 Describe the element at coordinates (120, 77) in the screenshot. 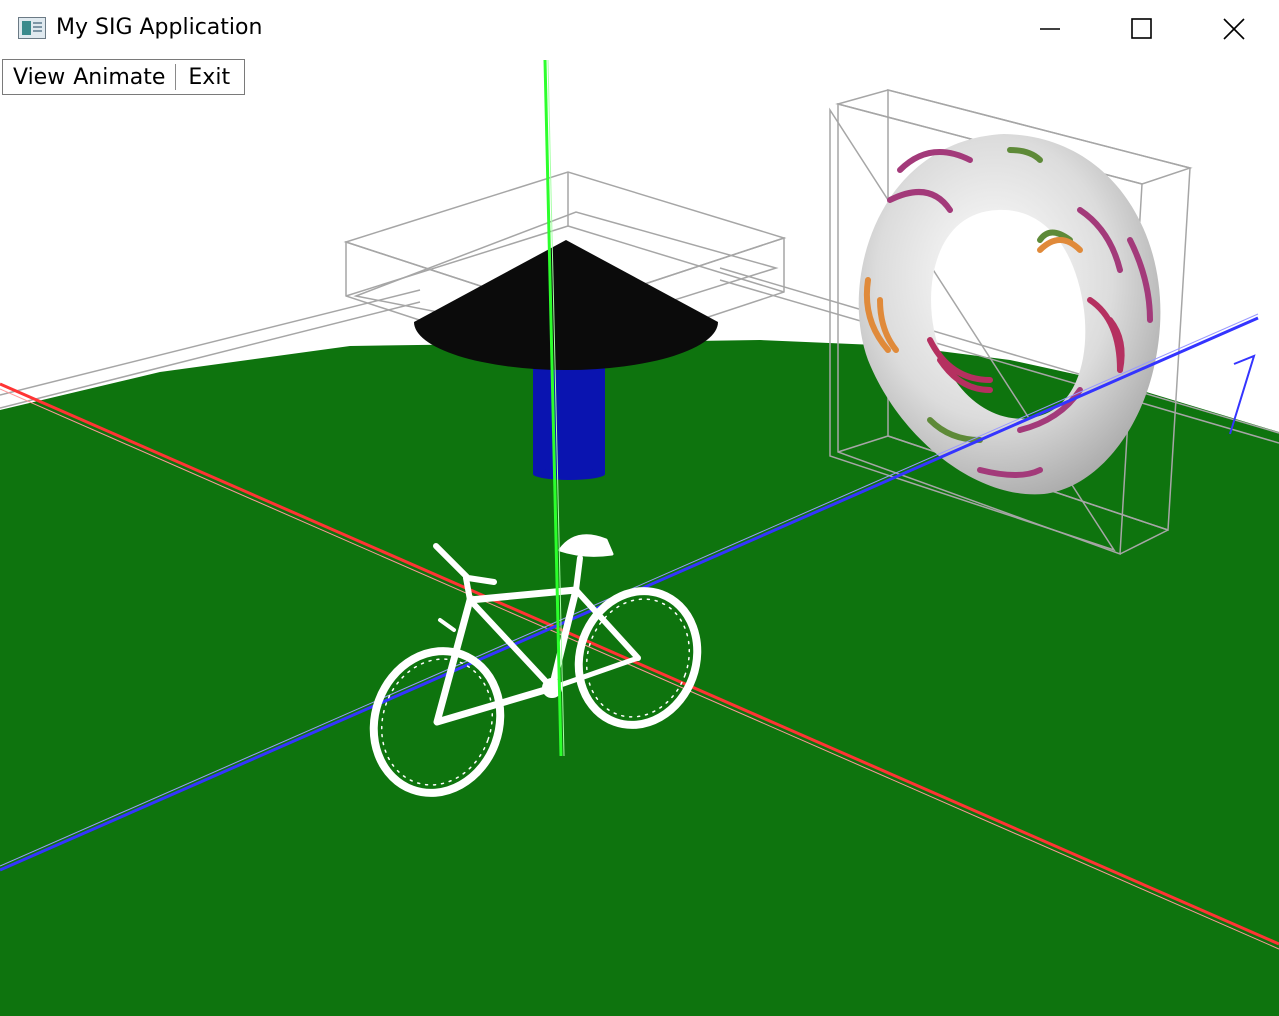

I see `menu-animate: Animate` at that location.